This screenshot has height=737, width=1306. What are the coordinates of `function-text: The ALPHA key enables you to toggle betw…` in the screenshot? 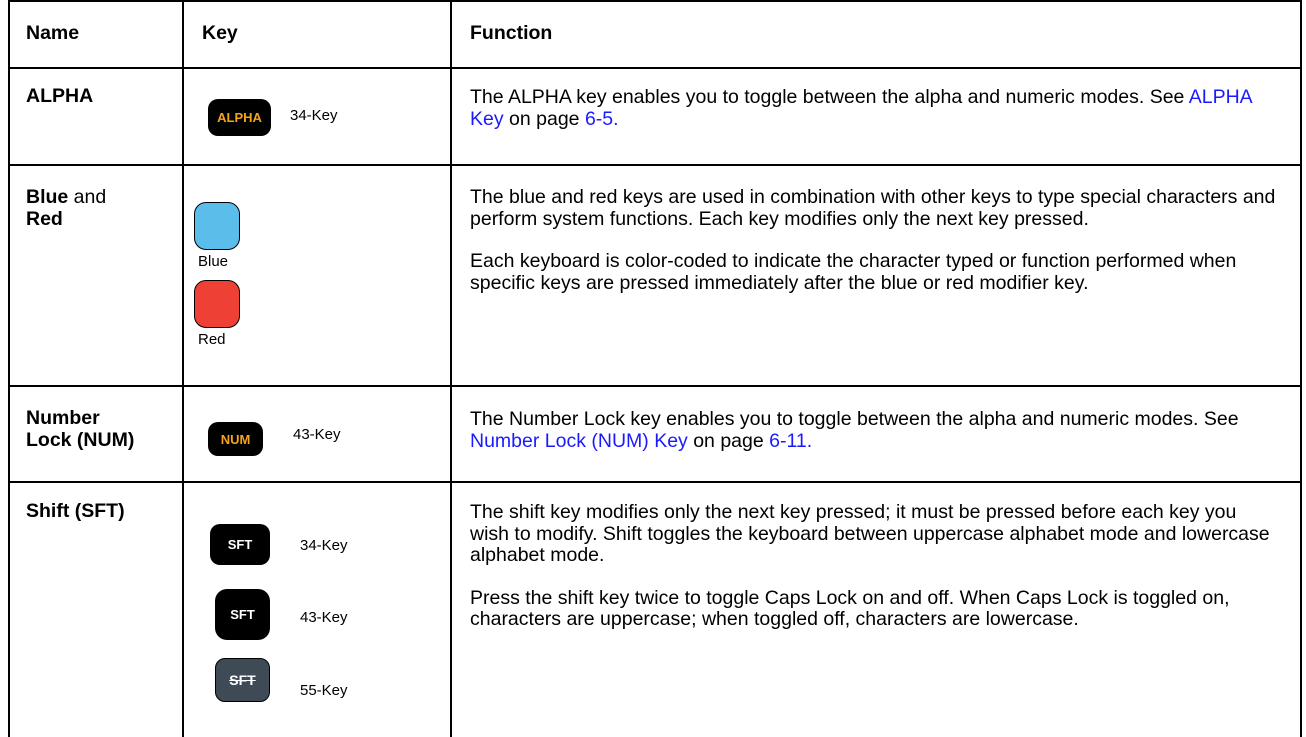 It's located at (829, 97).